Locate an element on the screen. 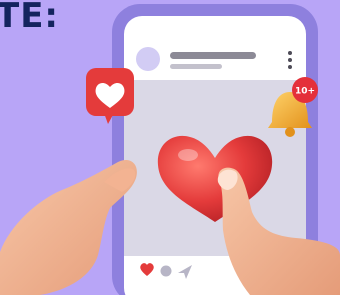 This screenshot has width=340, height=295. heart-highlight is located at coordinates (188, 155).